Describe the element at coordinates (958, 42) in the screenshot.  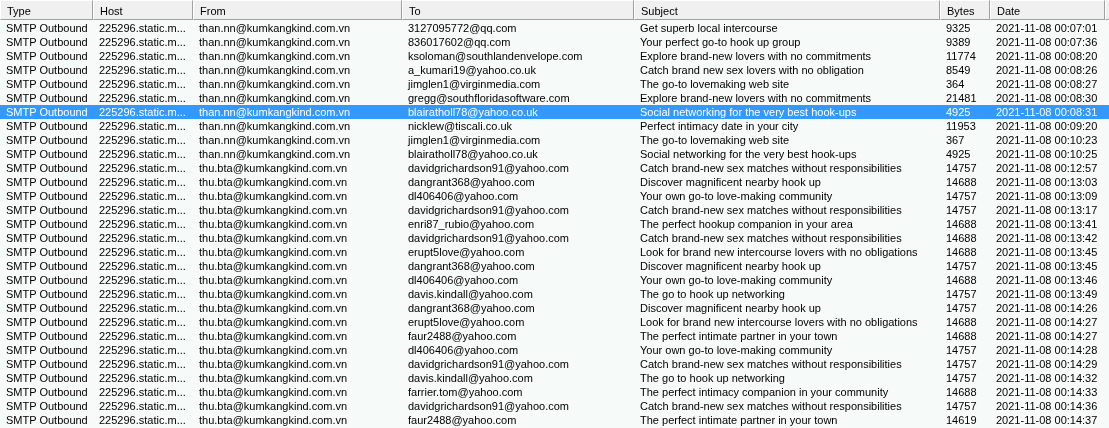
I see `table-cell-text: 9389` at that location.